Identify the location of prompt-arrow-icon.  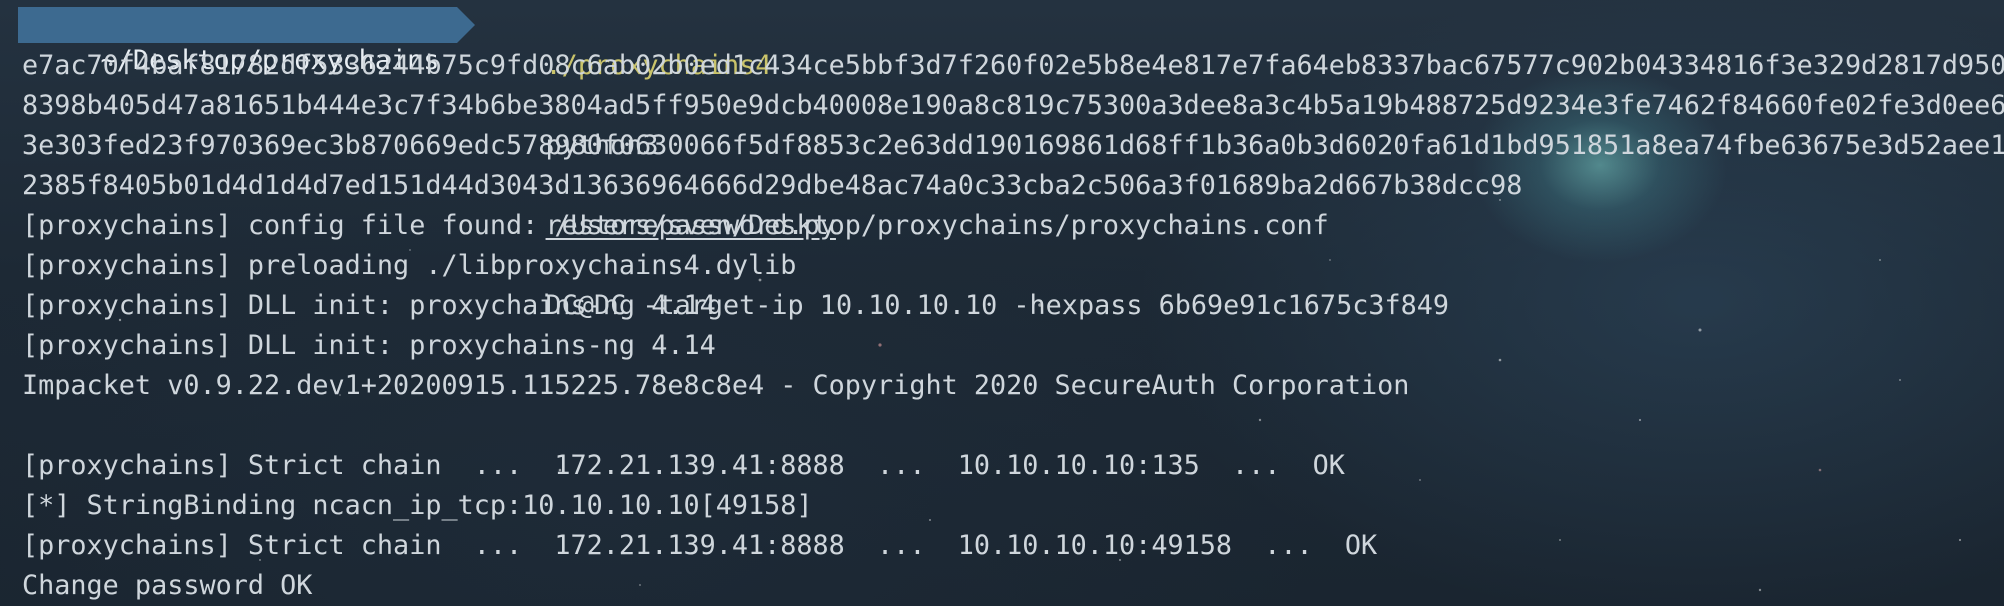
(466, 25).